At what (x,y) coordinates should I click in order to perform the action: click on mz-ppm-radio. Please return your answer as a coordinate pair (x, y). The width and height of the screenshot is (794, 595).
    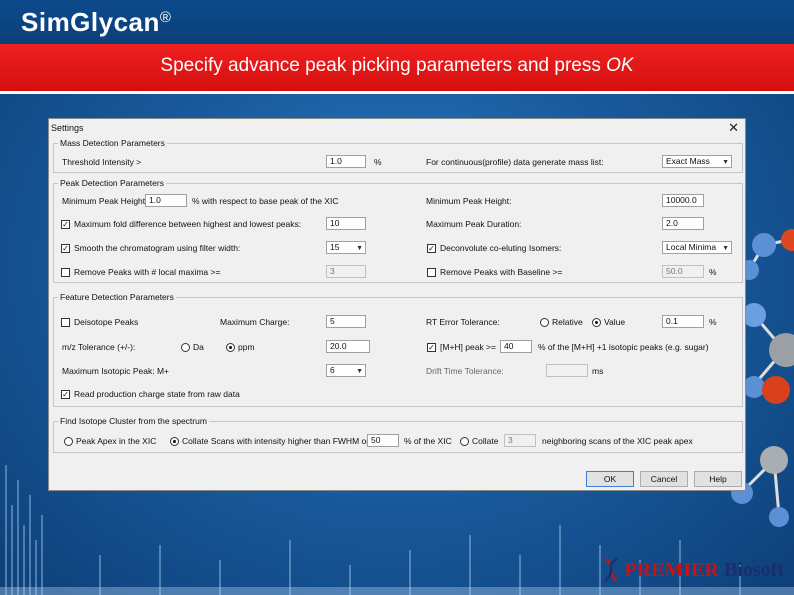
    Looking at the image, I should click on (230, 347).